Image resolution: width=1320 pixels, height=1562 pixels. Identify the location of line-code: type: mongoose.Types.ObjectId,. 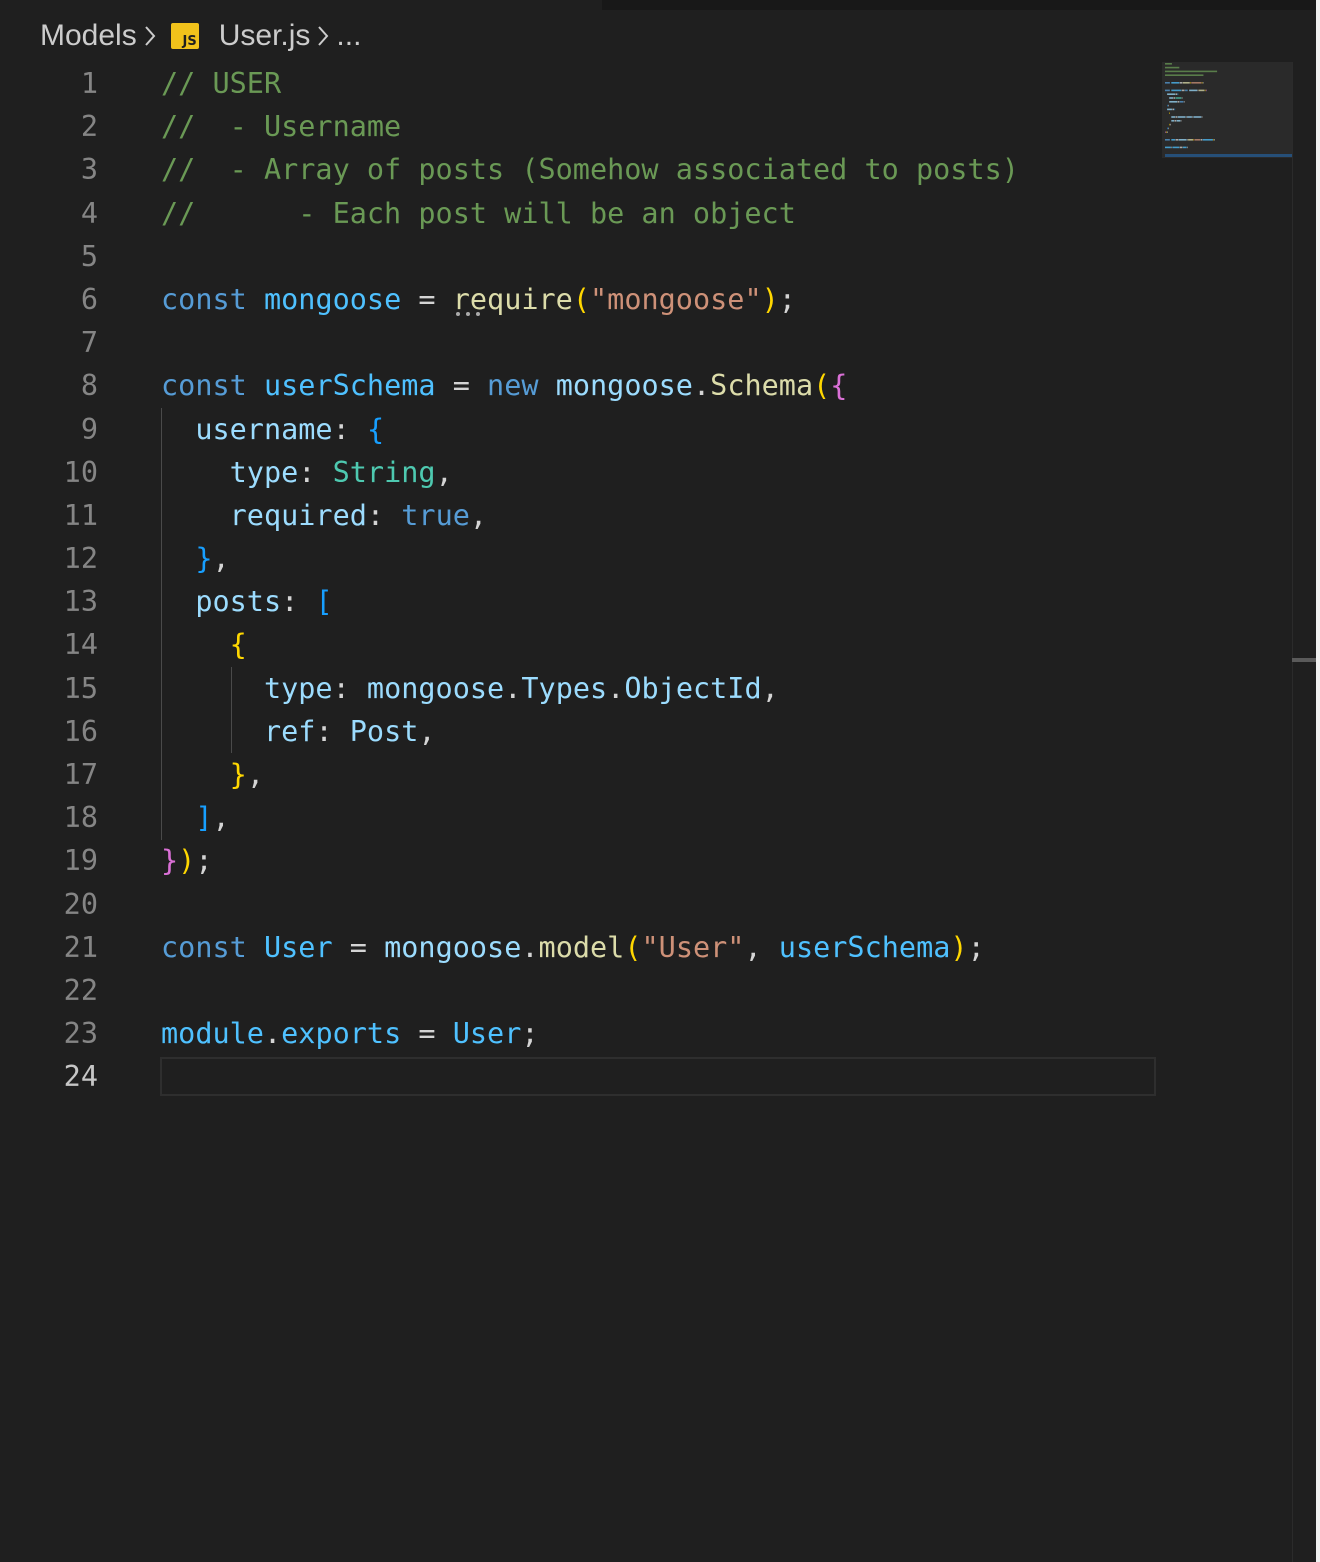
(470, 688).